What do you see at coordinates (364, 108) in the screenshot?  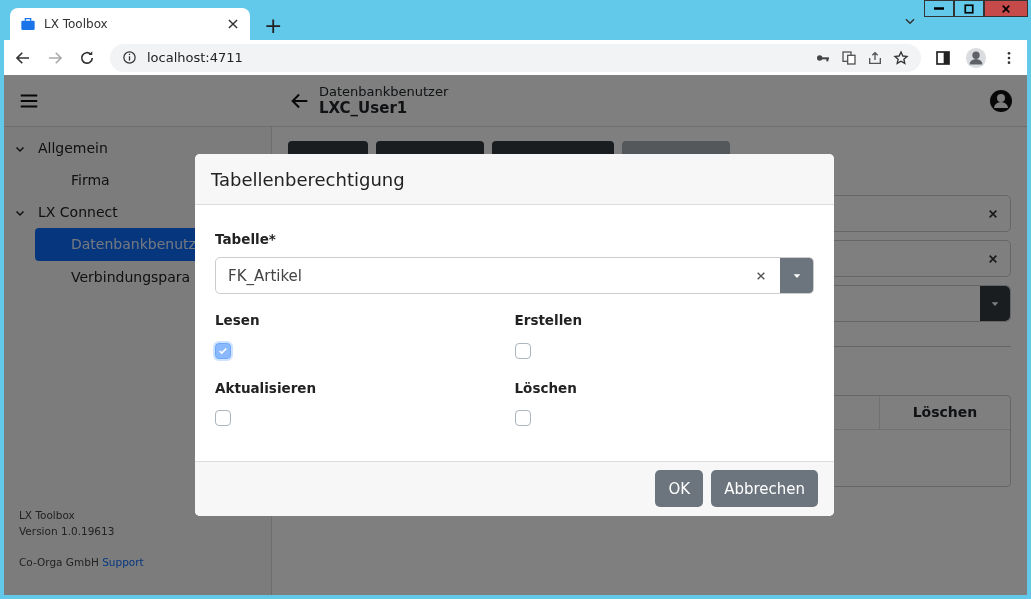 I see `page-title: LXC_User1` at bounding box center [364, 108].